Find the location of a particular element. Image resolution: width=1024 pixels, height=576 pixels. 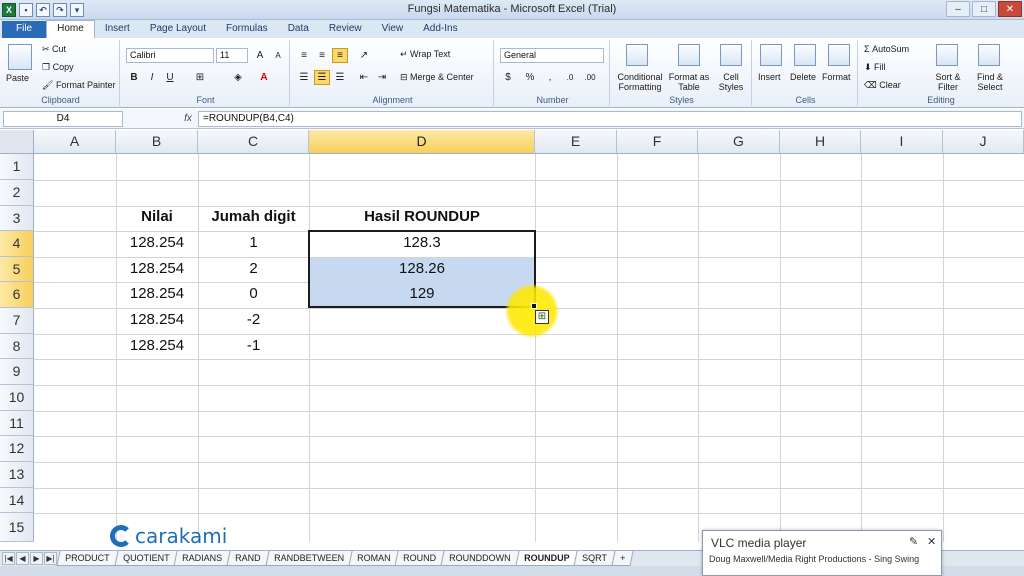

cell-c4: 1 is located at coordinates (253, 242).